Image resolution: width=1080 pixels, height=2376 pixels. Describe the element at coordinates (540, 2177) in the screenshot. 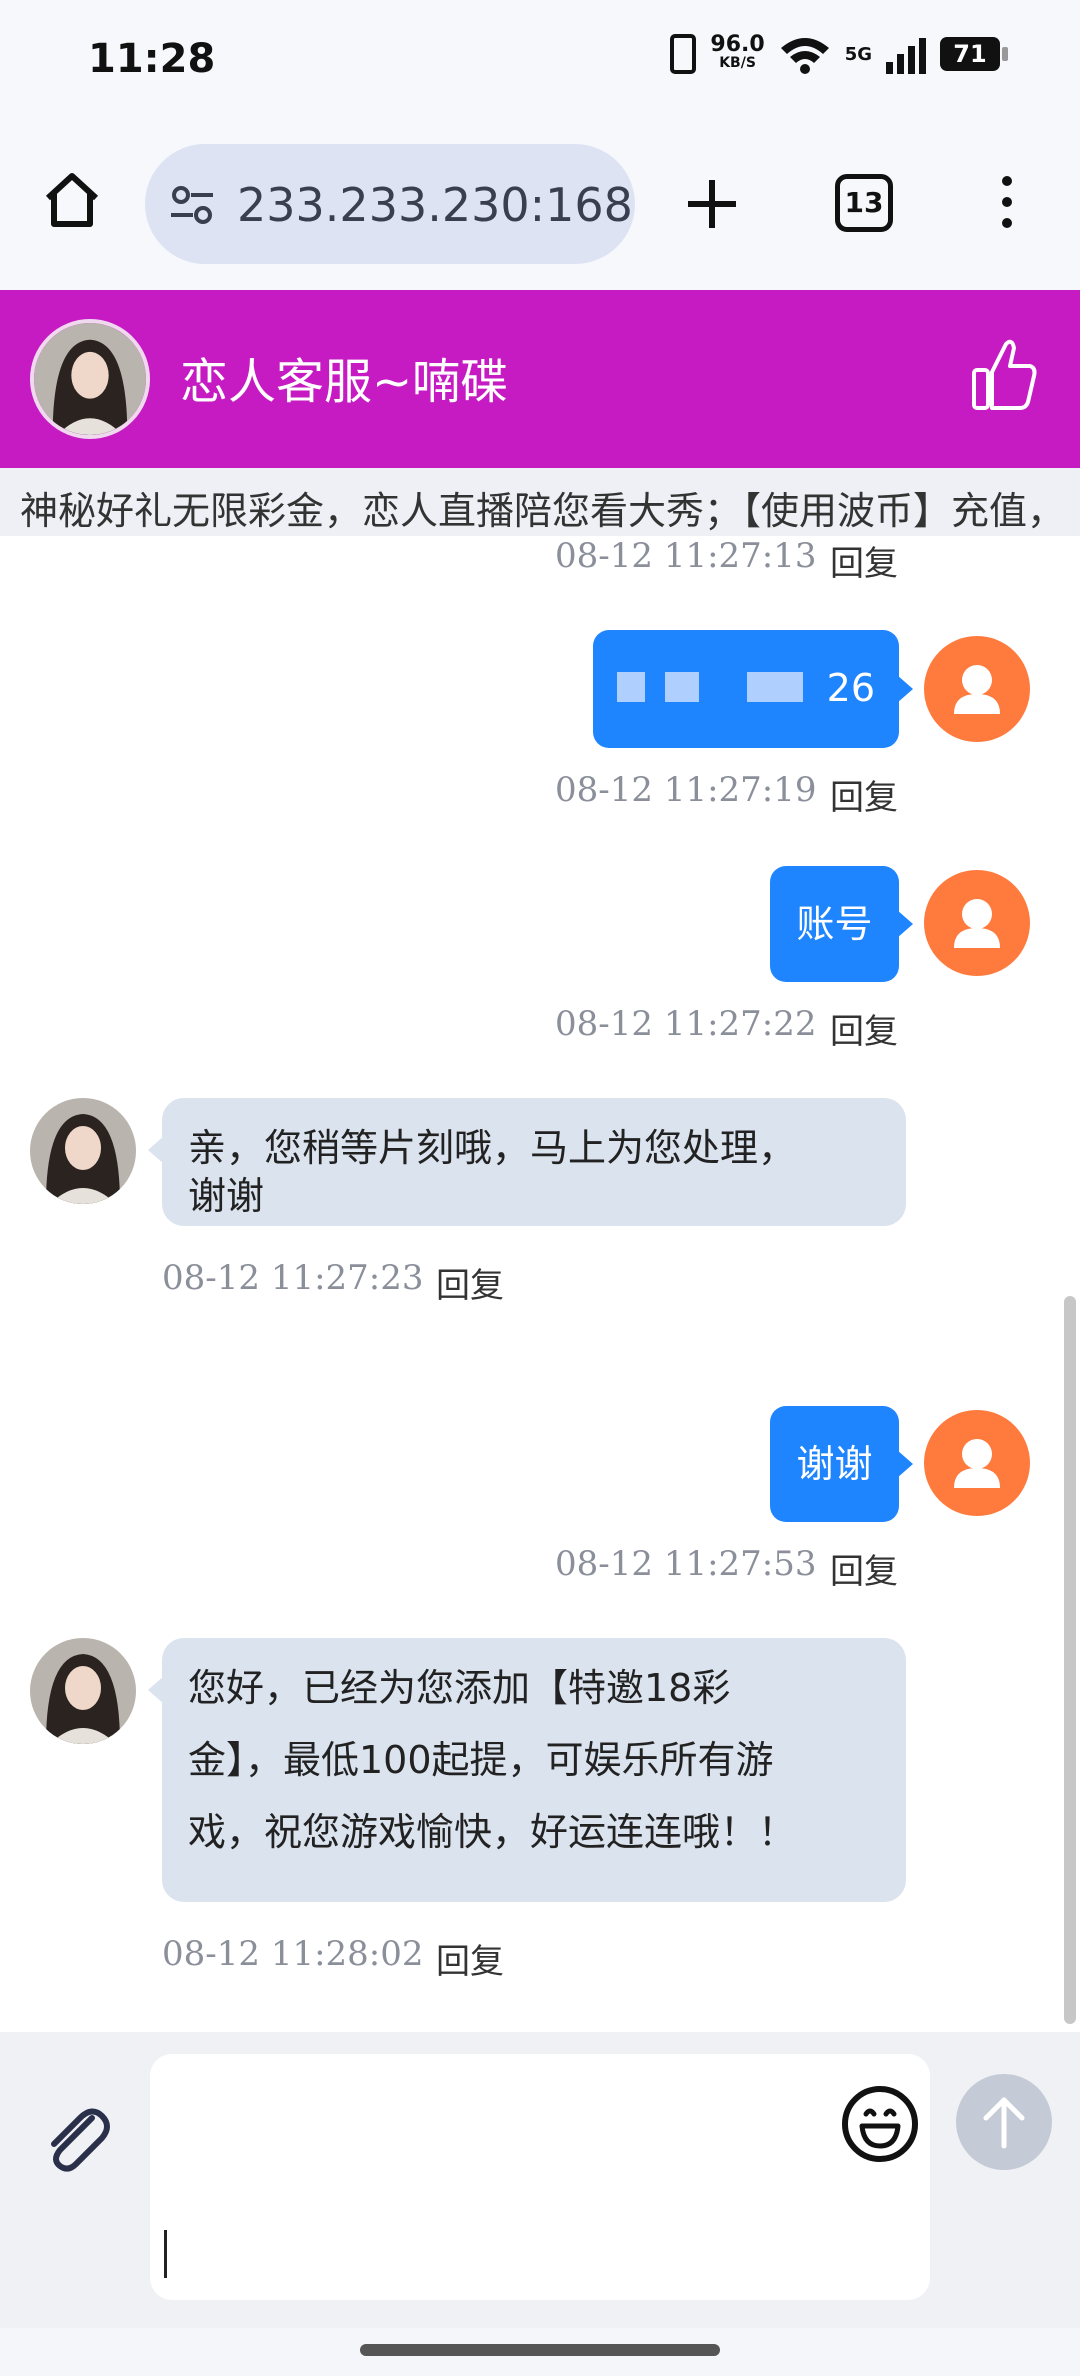

I see `message-input` at that location.